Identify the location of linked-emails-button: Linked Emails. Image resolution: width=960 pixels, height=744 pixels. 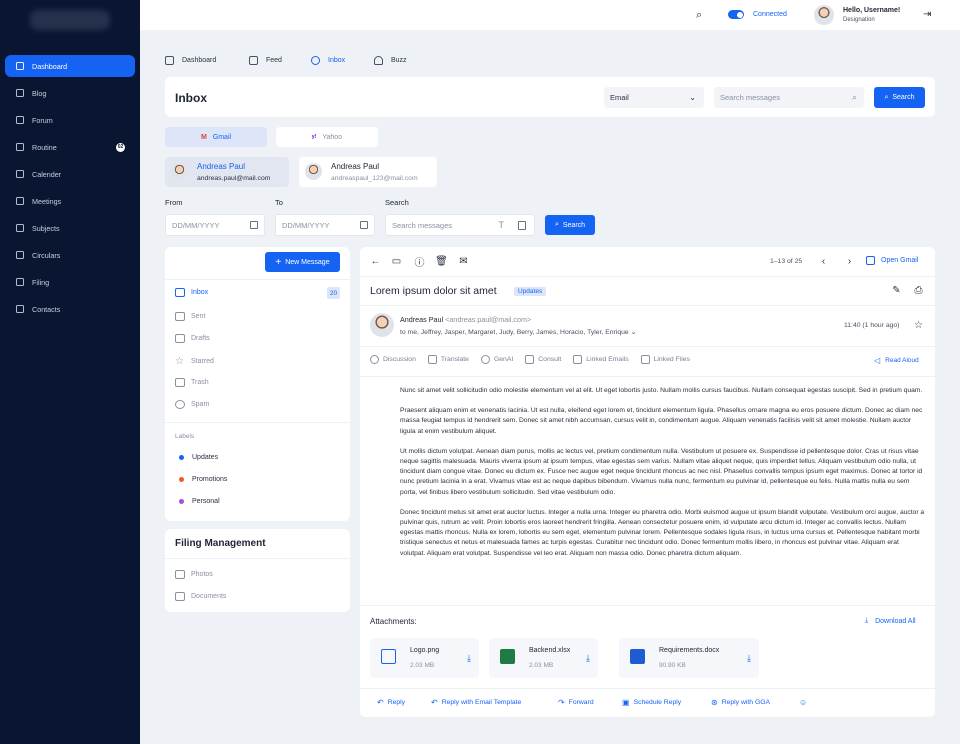
(601, 359).